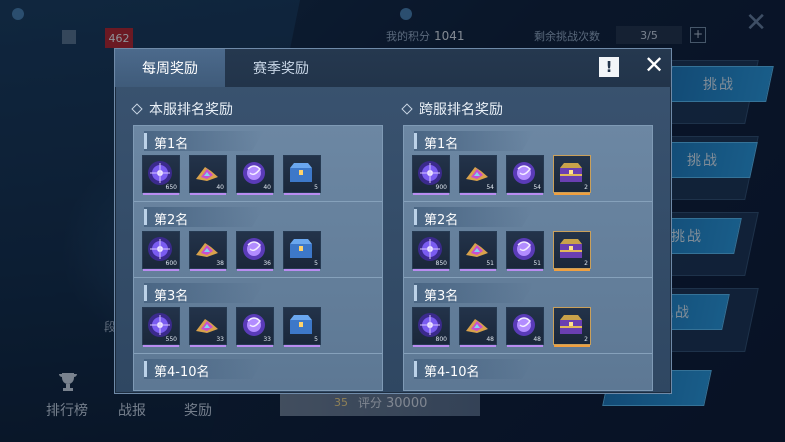  Describe the element at coordinates (393, 68) in the screenshot. I see `tab-bar: 每周奖励 赛季奖励 ! ✕` at that location.